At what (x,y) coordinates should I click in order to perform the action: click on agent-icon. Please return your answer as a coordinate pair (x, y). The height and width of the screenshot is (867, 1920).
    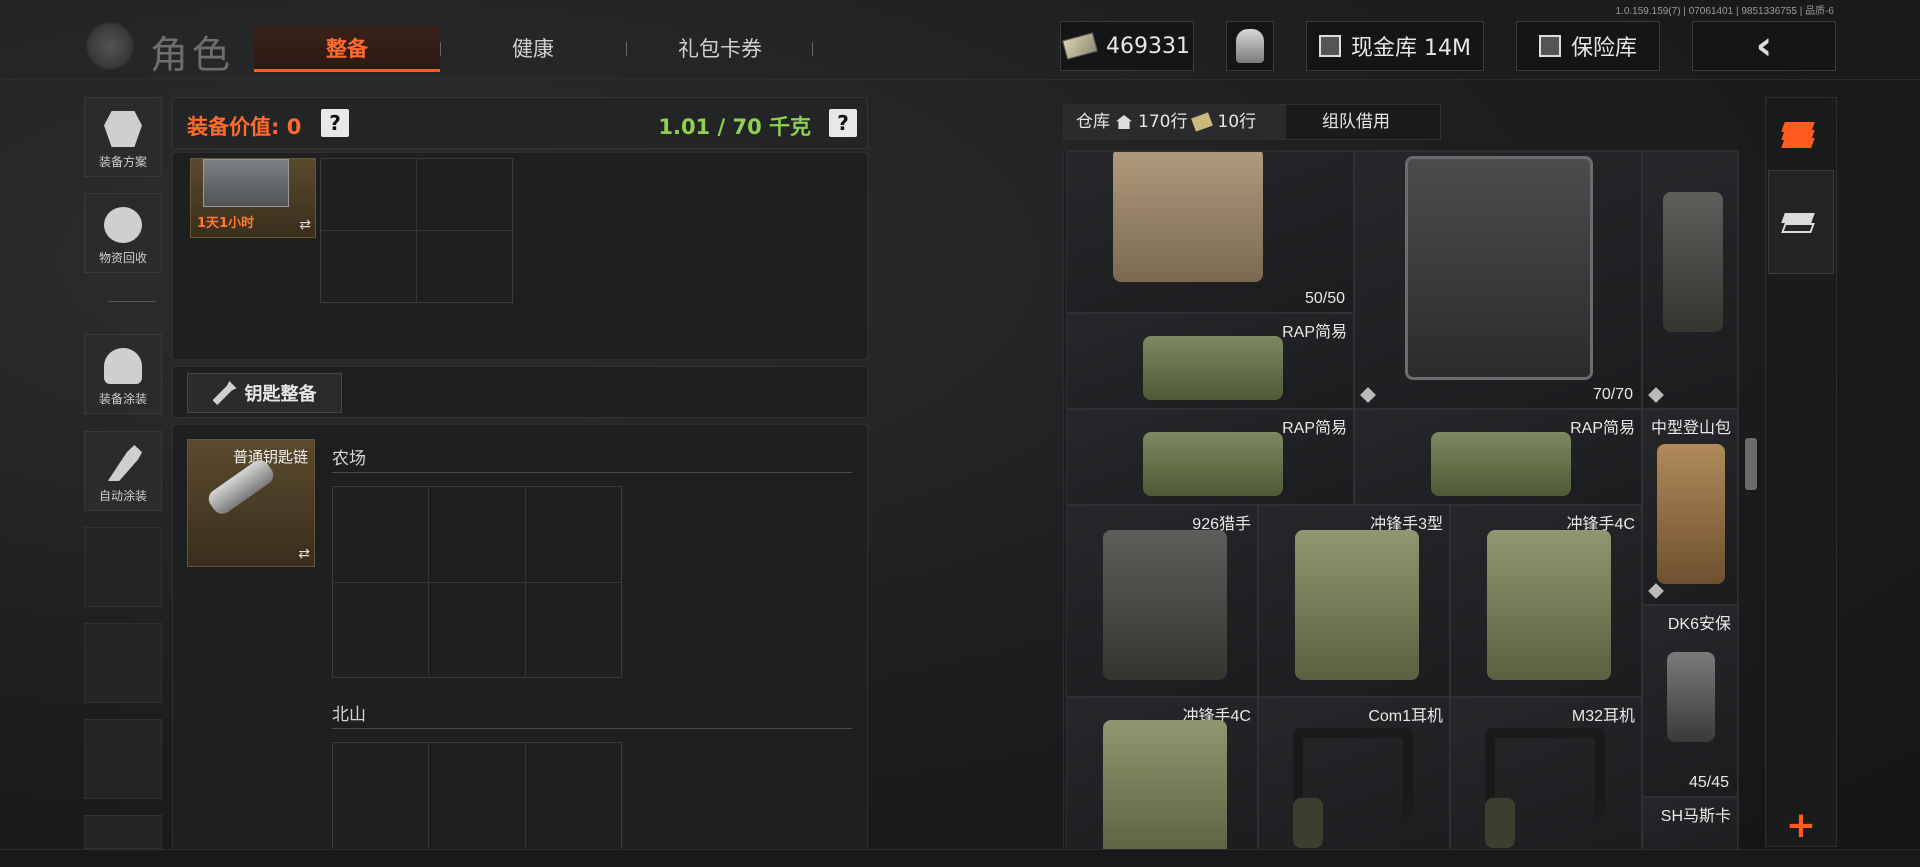
    Looking at the image, I should click on (1250, 46).